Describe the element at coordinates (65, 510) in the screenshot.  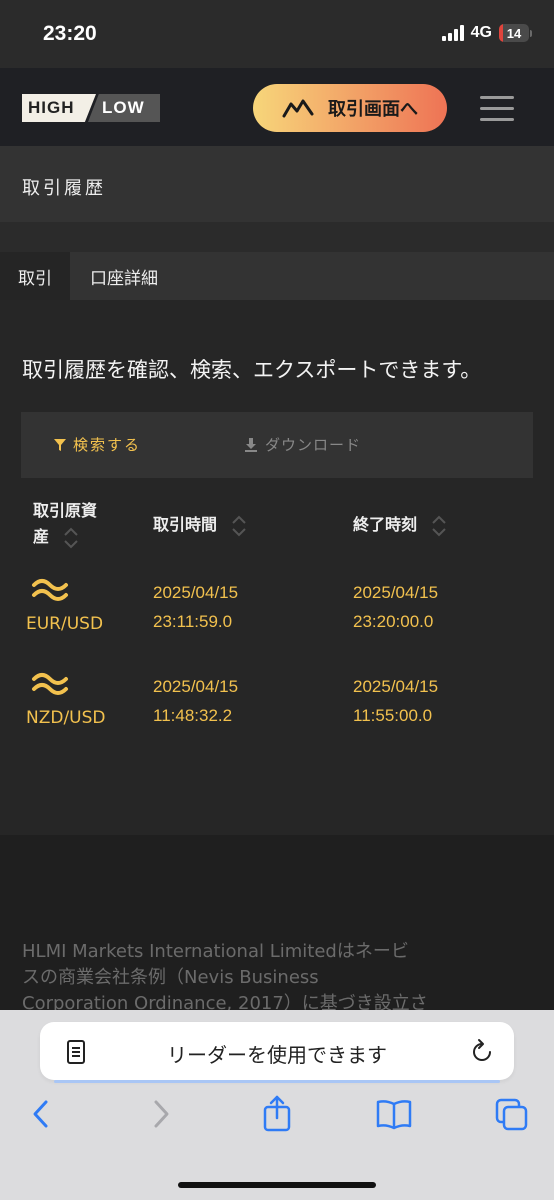
I see `column-header-asset-line1: 取引原資` at that location.